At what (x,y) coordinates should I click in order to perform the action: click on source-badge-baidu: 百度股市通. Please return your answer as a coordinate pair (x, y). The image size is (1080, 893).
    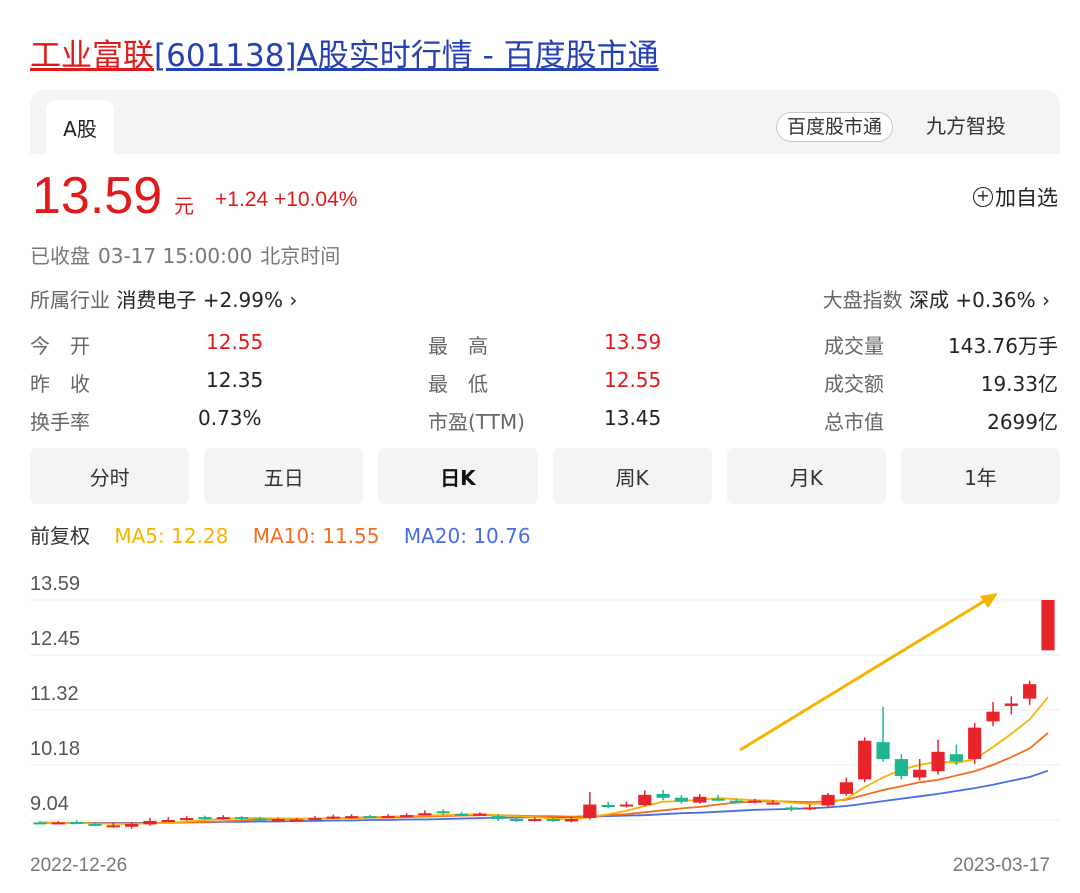
    Looking at the image, I should click on (835, 127).